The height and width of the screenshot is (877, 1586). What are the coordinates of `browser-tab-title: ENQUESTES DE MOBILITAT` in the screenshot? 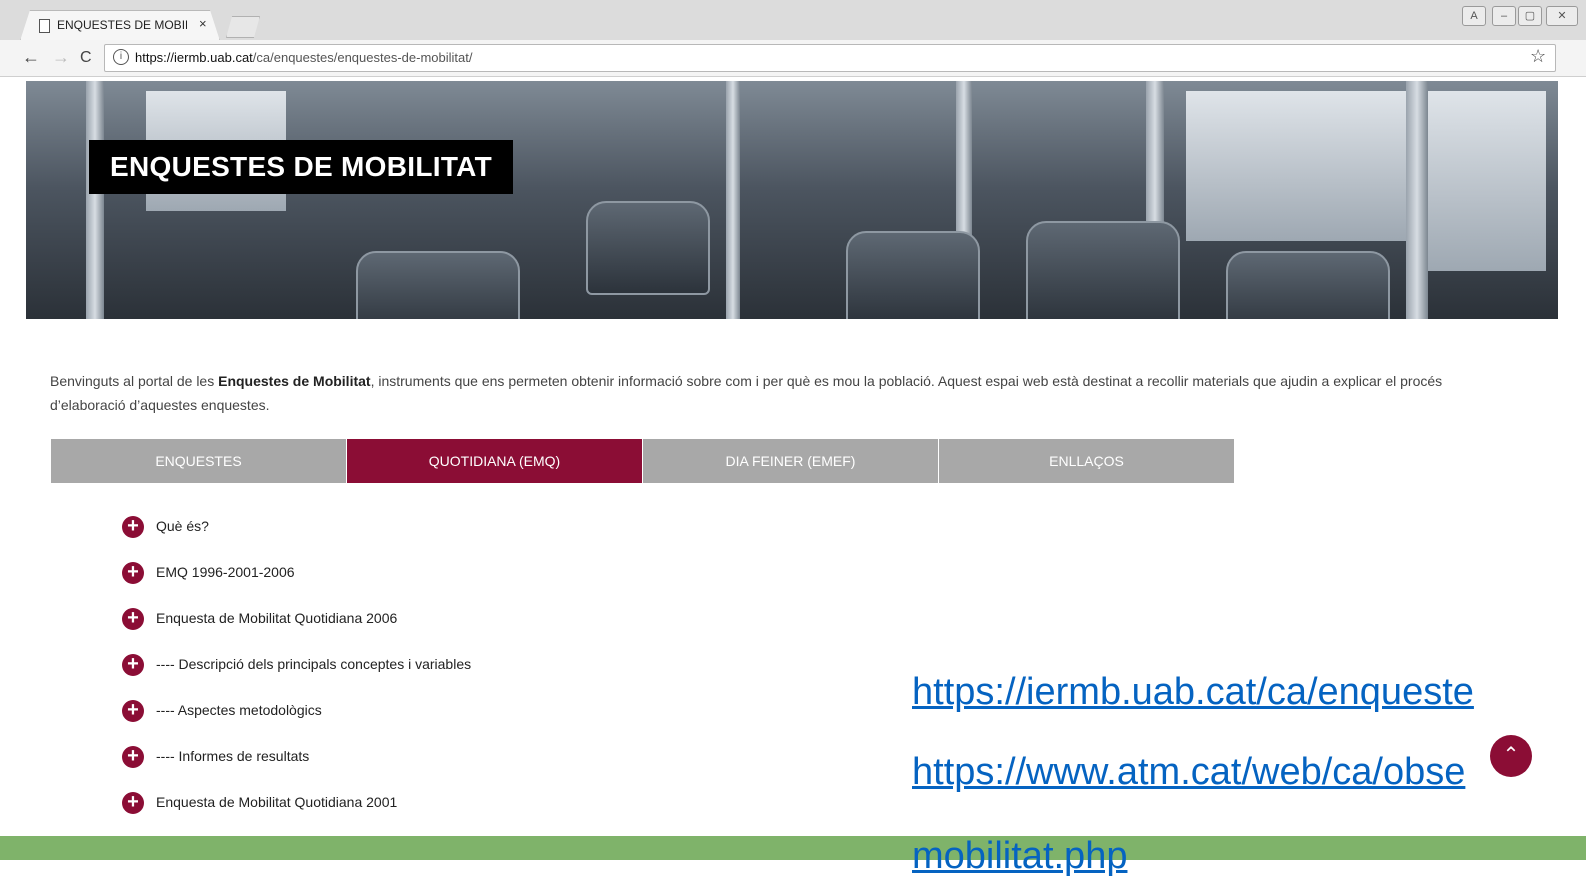 It's located at (122, 25).